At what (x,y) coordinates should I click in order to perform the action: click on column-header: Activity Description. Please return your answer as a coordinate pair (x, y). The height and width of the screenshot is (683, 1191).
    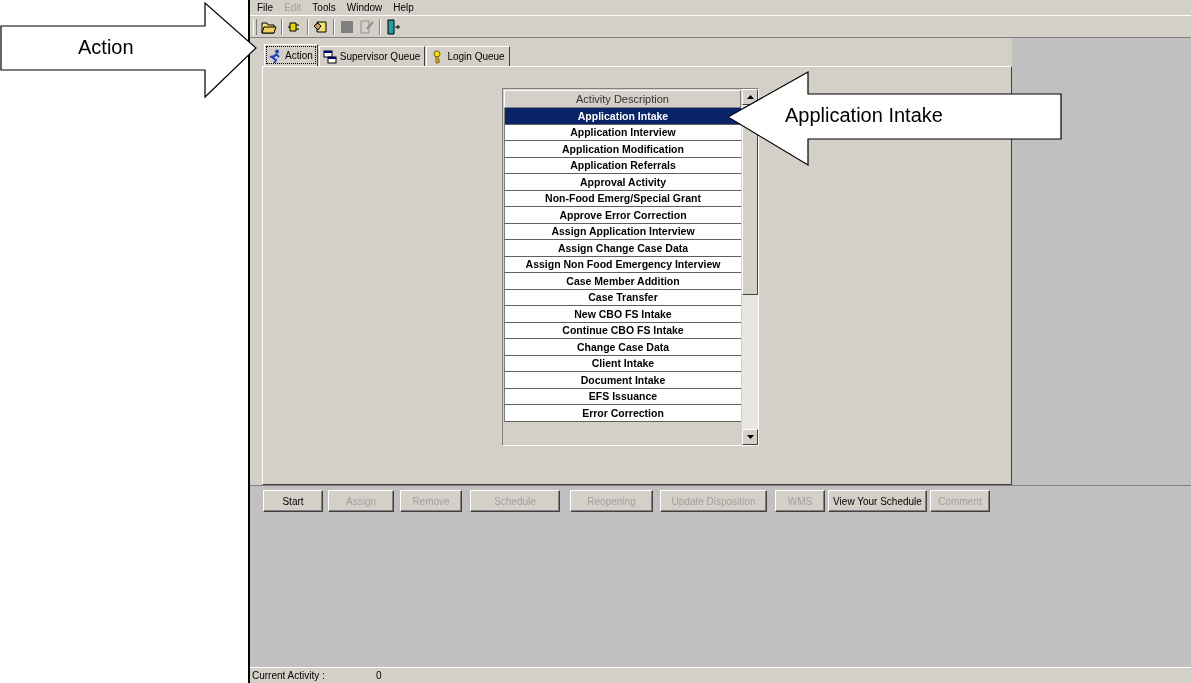
    Looking at the image, I should click on (622, 99).